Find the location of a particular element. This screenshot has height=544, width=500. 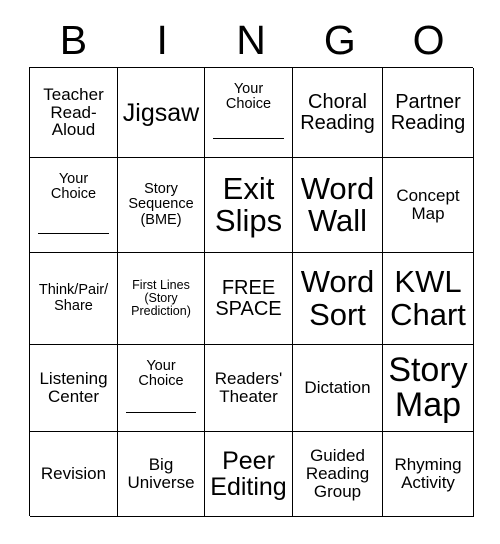

bingo-header-letter-g: G is located at coordinates (339, 40).